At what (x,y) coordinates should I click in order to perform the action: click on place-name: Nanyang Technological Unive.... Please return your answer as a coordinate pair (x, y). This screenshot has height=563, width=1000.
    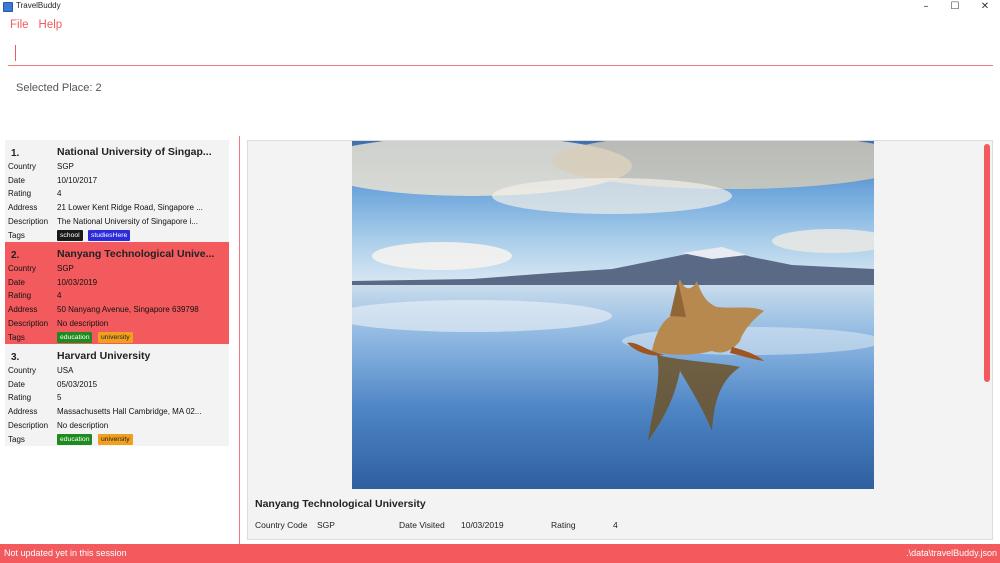
    Looking at the image, I should click on (136, 254).